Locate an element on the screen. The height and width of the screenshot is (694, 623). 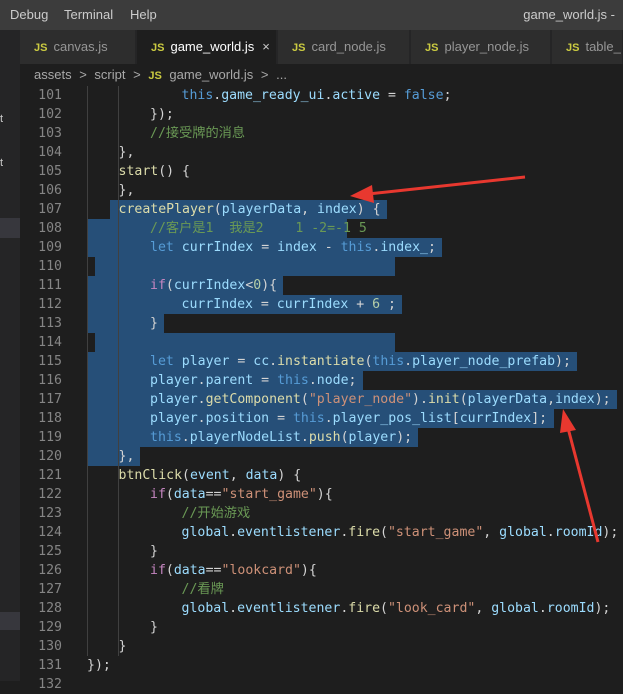
code-token: "start_game" is located at coordinates (269, 494).